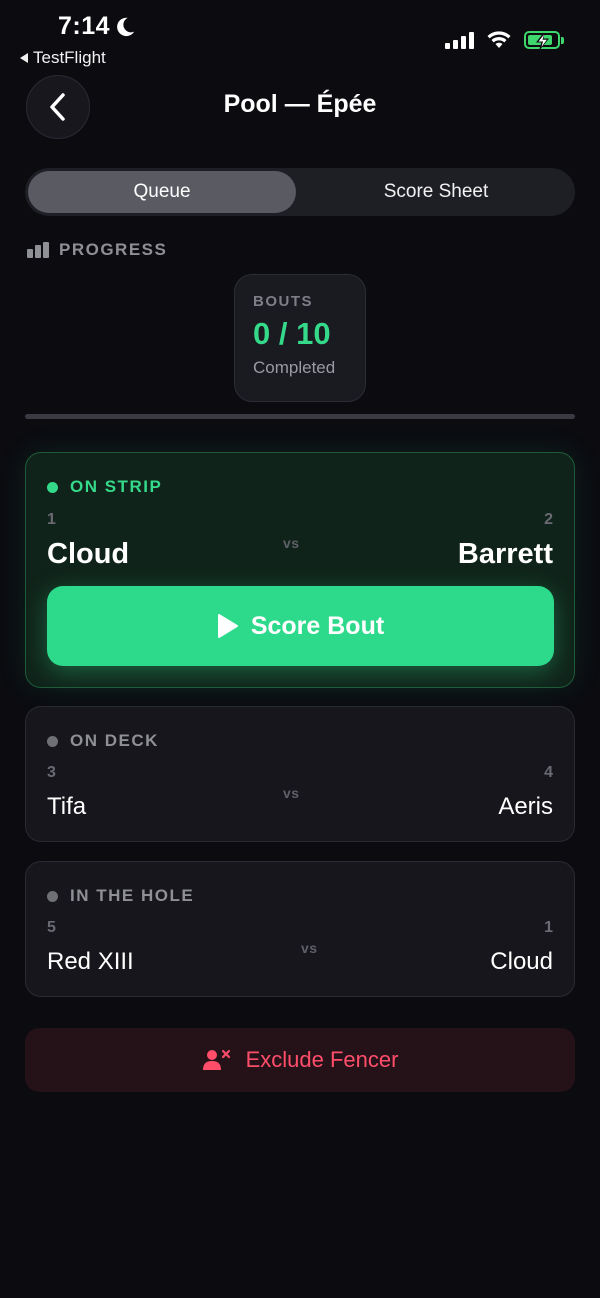 This screenshot has width=600, height=1298. What do you see at coordinates (162, 192) in the screenshot?
I see `tab-queue: Queue` at bounding box center [162, 192].